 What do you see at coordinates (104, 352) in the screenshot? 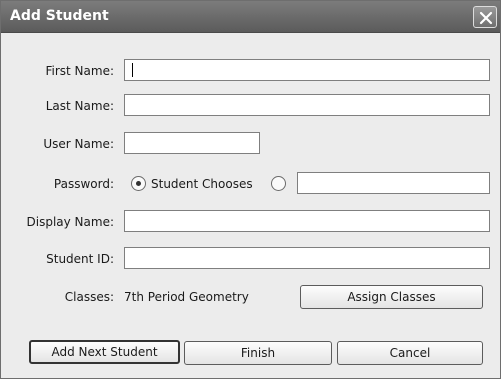
I see `add-next-student-button: Add Next Student` at bounding box center [104, 352].